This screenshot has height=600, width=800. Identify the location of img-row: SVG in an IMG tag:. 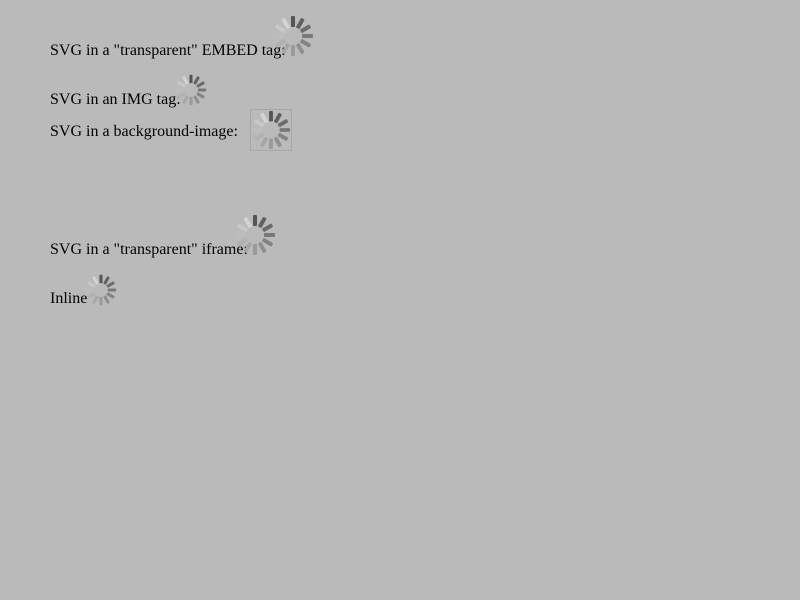
(150, 90).